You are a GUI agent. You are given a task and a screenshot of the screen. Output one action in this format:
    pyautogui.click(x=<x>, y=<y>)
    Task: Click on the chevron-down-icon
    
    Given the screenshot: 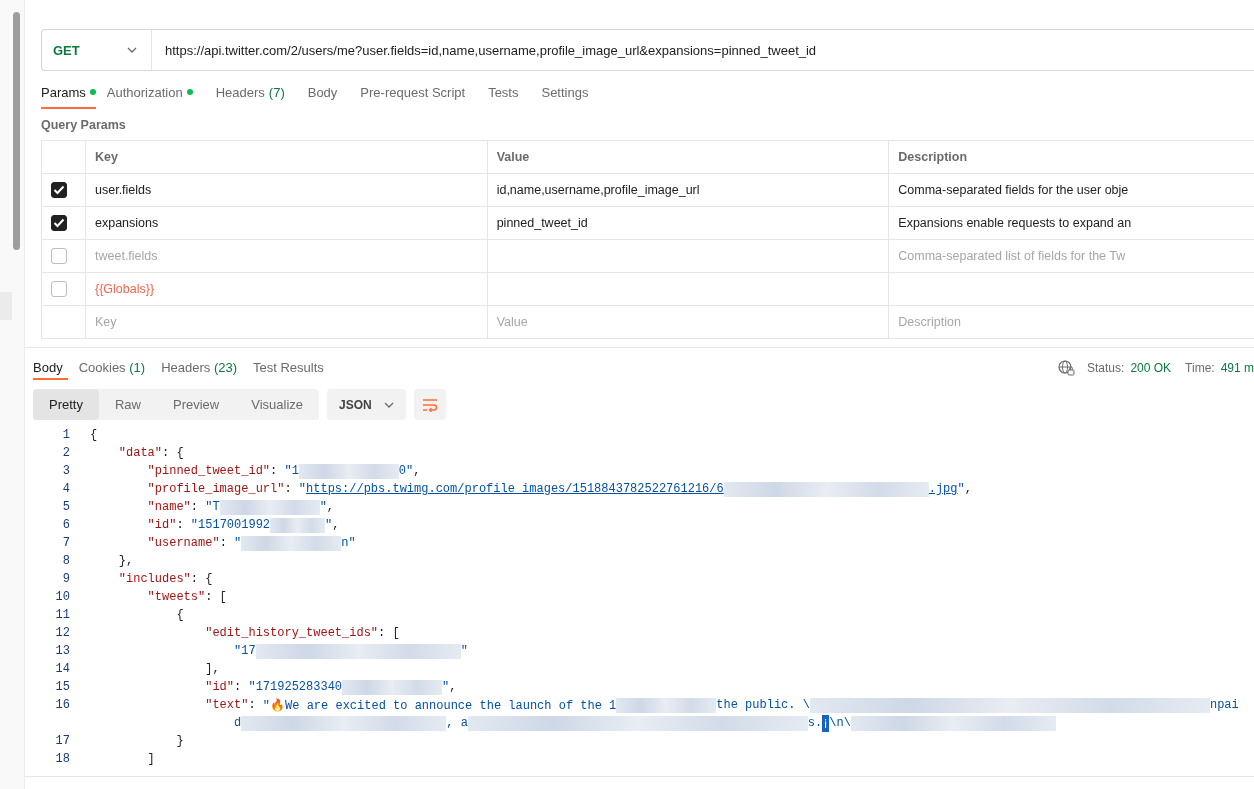 What is the action you would take?
    pyautogui.click(x=132, y=50)
    